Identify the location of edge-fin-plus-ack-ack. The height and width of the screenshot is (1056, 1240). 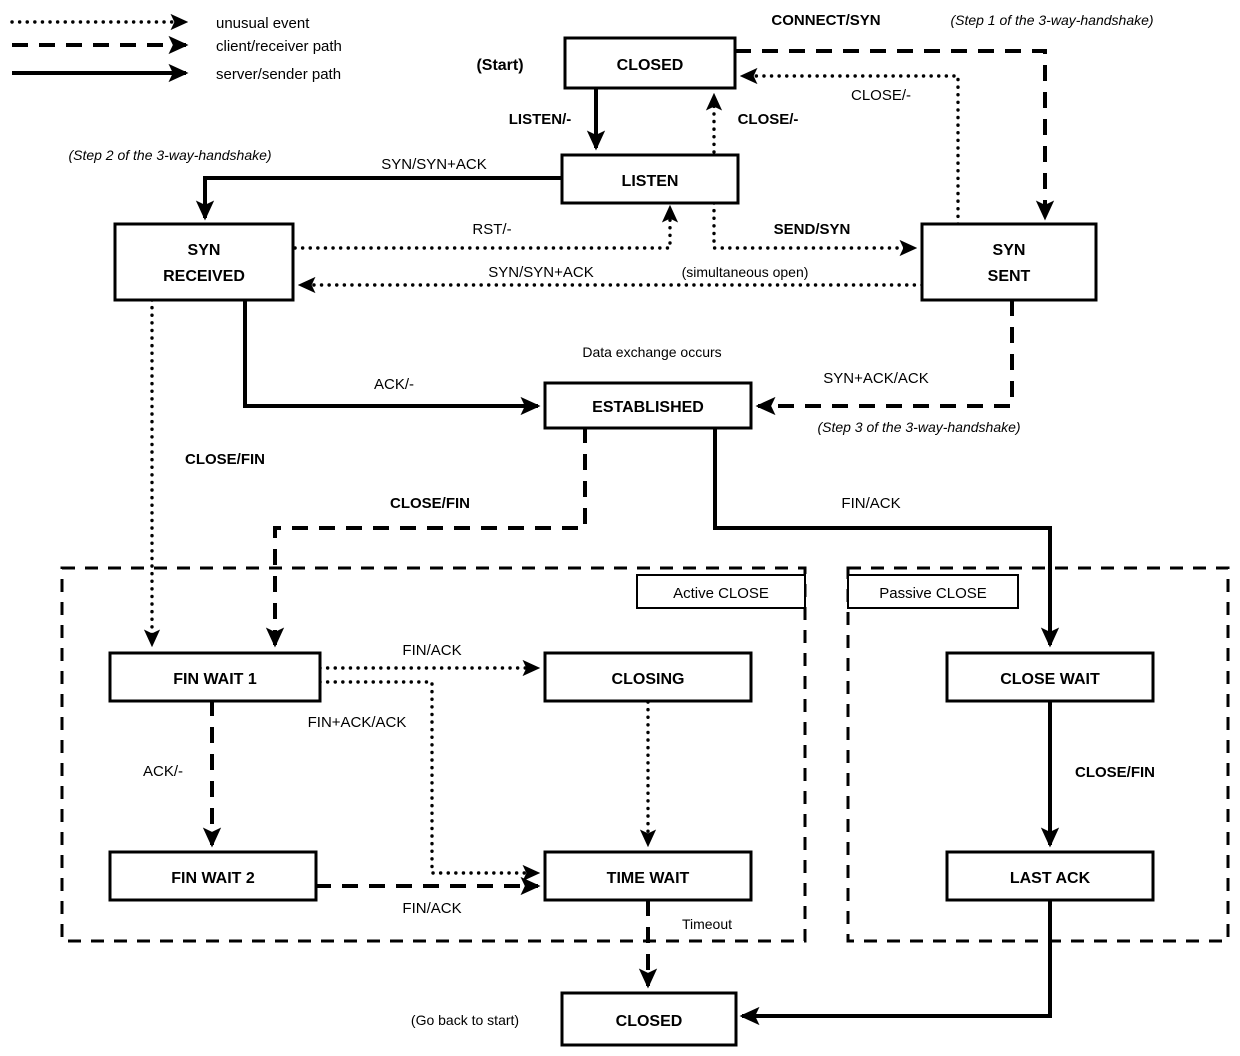
(429, 781).